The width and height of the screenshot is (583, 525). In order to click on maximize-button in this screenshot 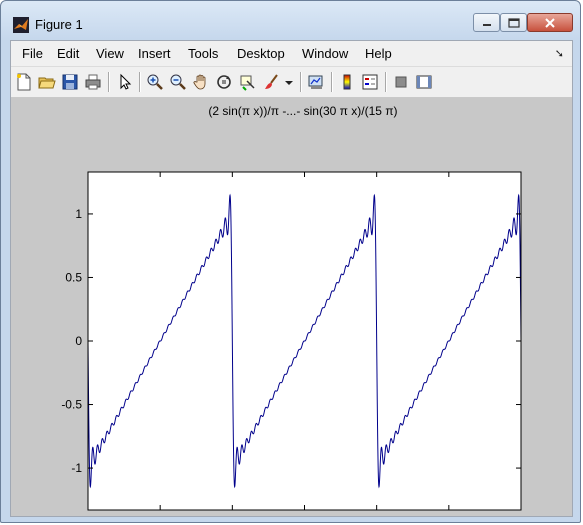, I will do `click(513, 22)`.